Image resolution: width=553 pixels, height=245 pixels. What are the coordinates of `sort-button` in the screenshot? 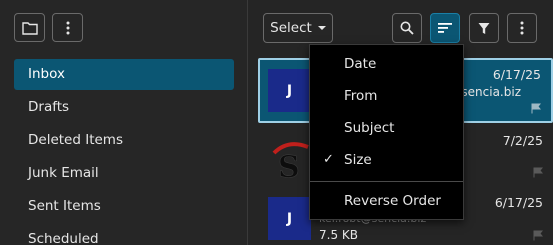 It's located at (445, 28).